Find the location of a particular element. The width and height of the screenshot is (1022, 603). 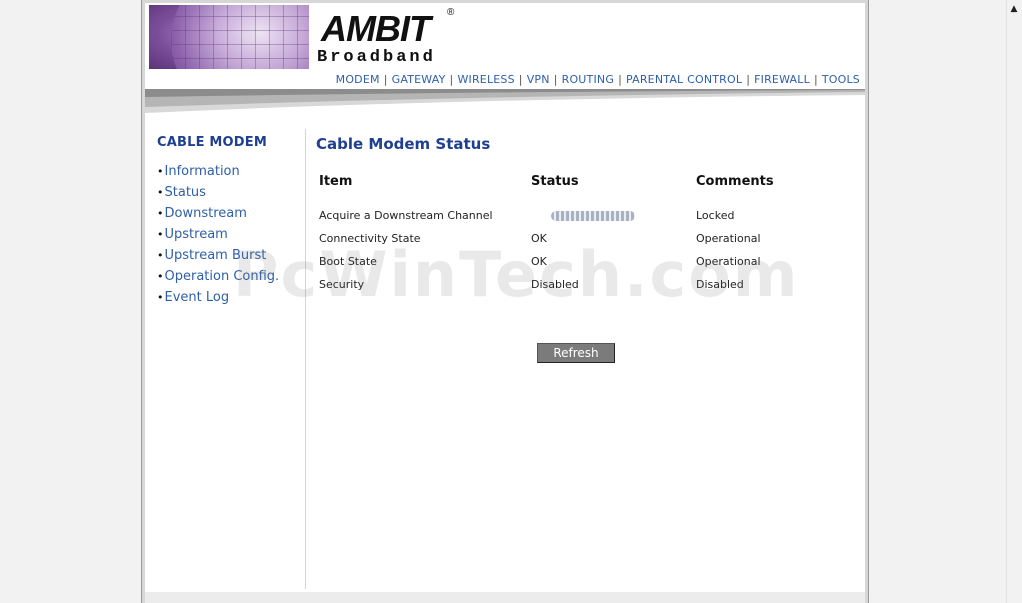

sidebar-link-event-log: Event Log is located at coordinates (197, 297).